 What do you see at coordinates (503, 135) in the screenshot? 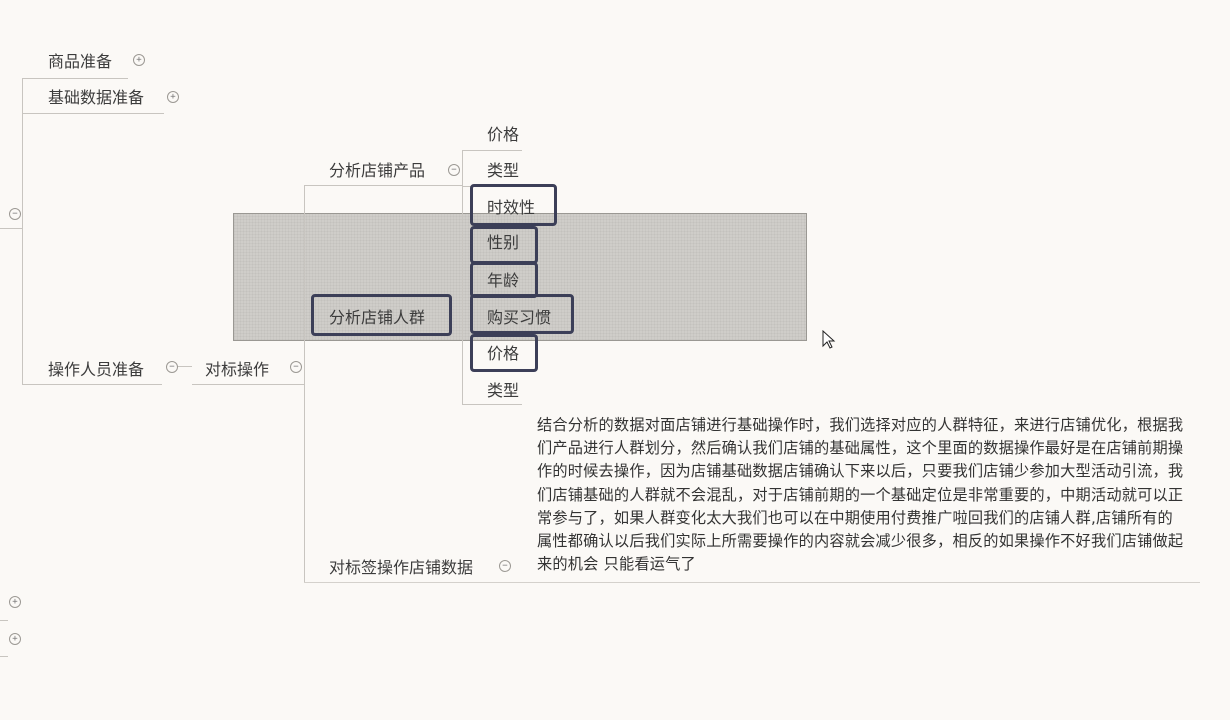
I see `node-price-1: 价格` at bounding box center [503, 135].